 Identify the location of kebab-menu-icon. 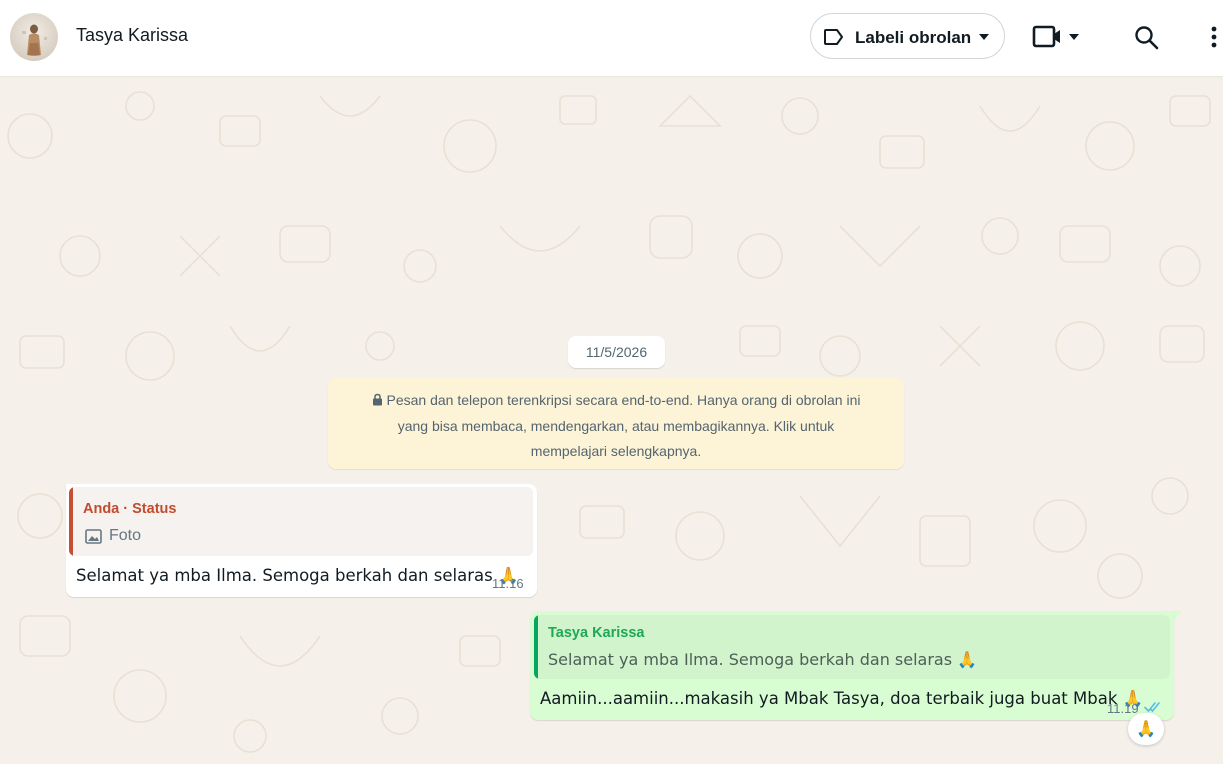
(1214, 37).